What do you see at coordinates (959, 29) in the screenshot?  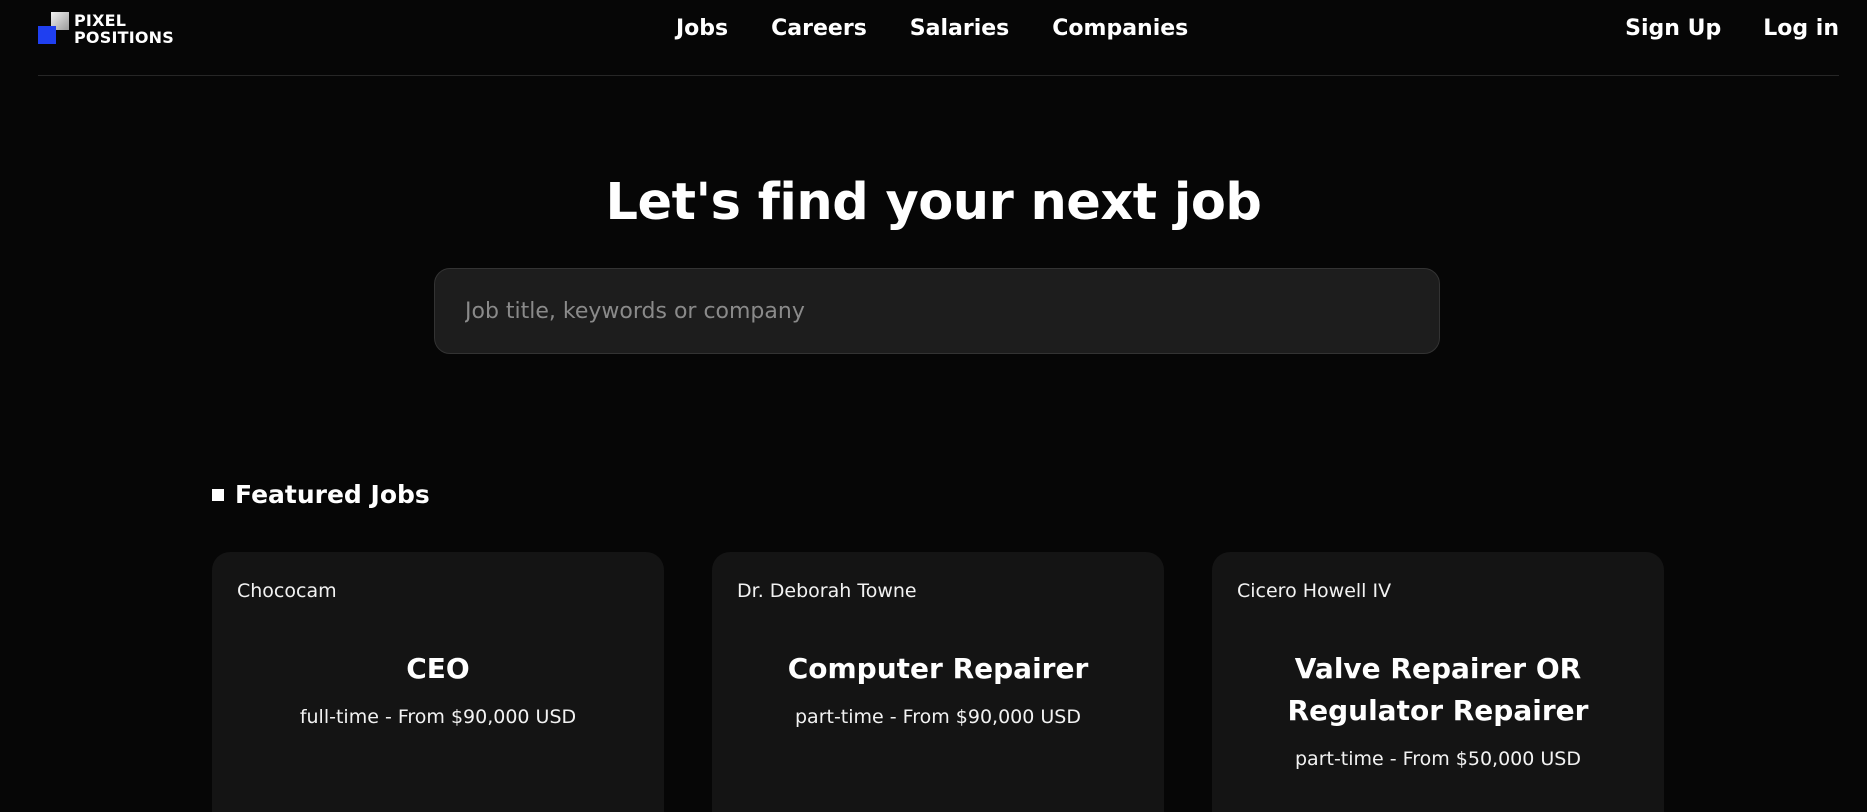 I see `nav-salaries: Salaries` at bounding box center [959, 29].